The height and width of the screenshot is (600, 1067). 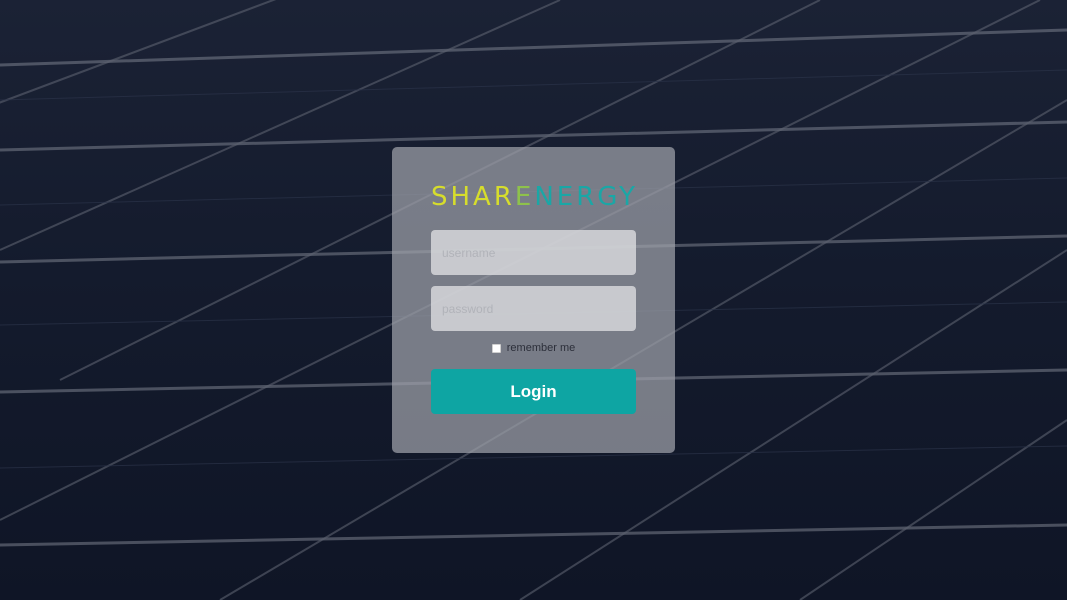 I want to click on username-input, so click(x=533, y=252).